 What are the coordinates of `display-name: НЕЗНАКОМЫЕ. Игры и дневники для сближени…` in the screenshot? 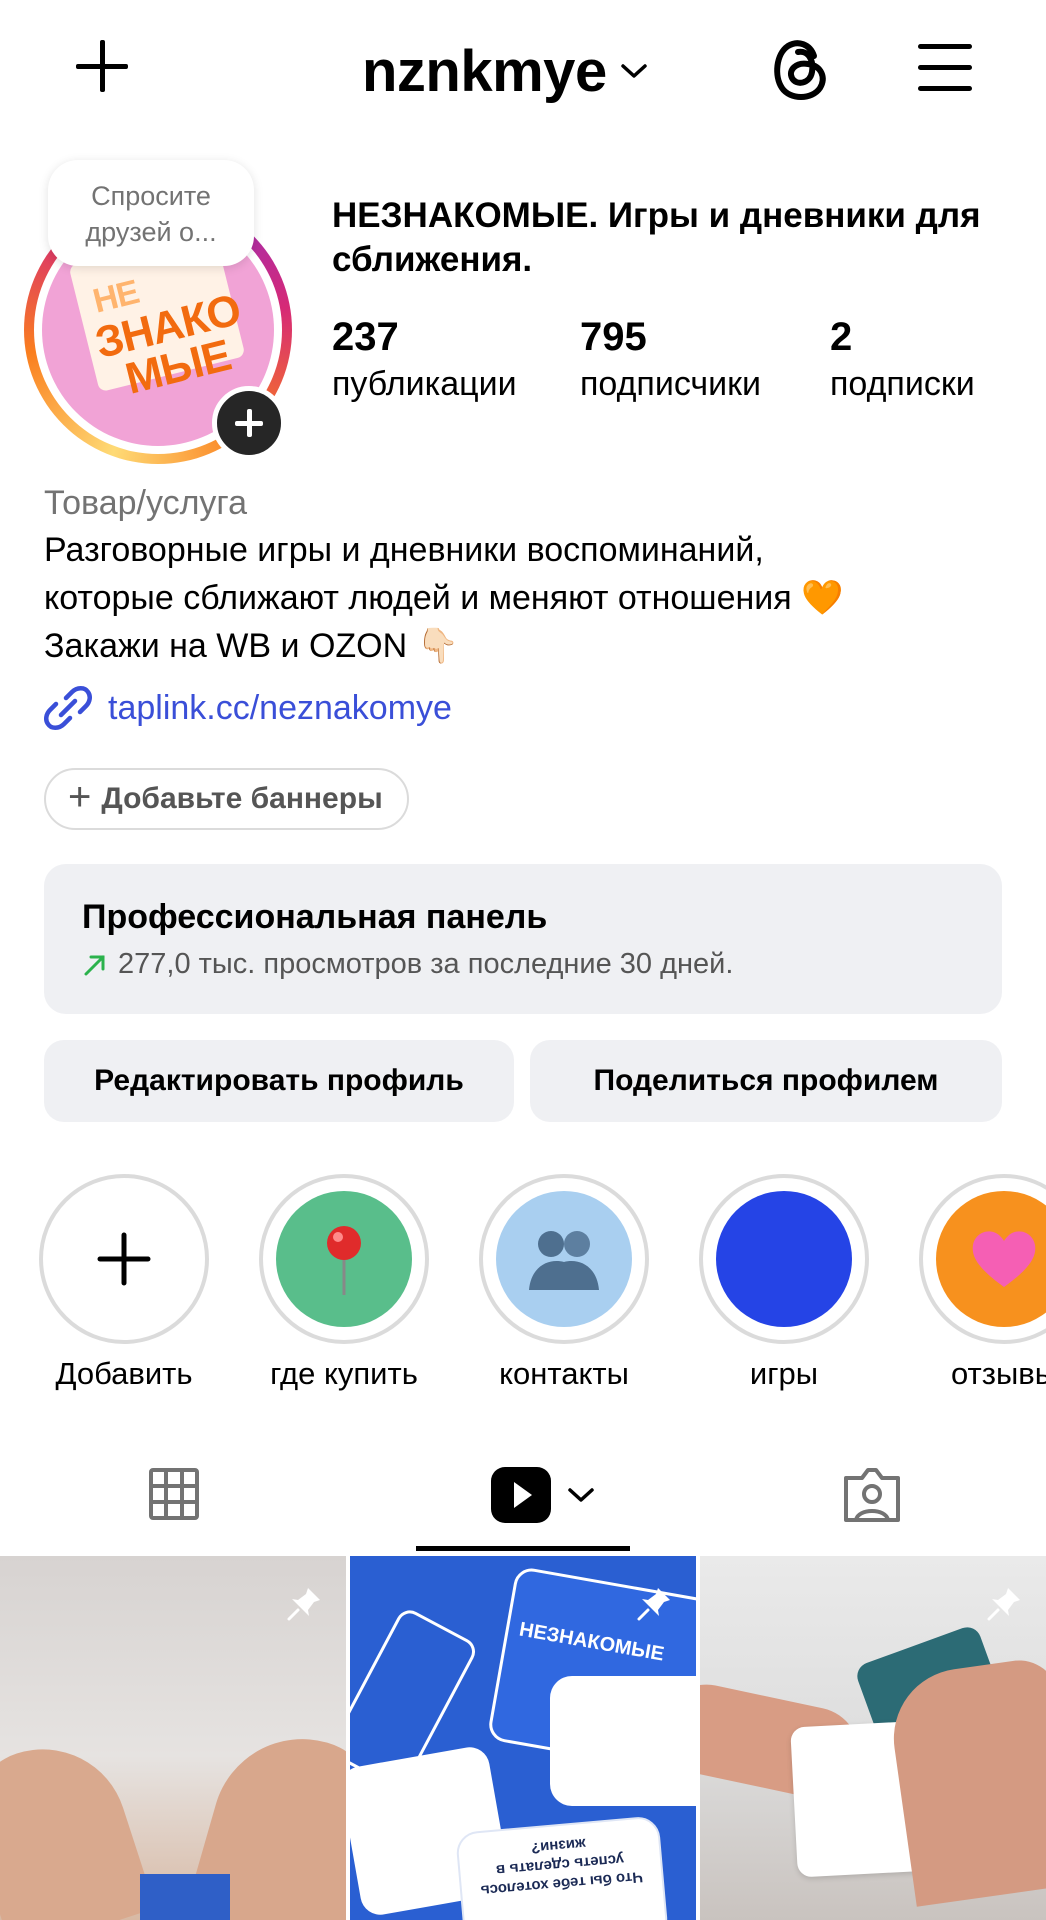 It's located at (656, 237).